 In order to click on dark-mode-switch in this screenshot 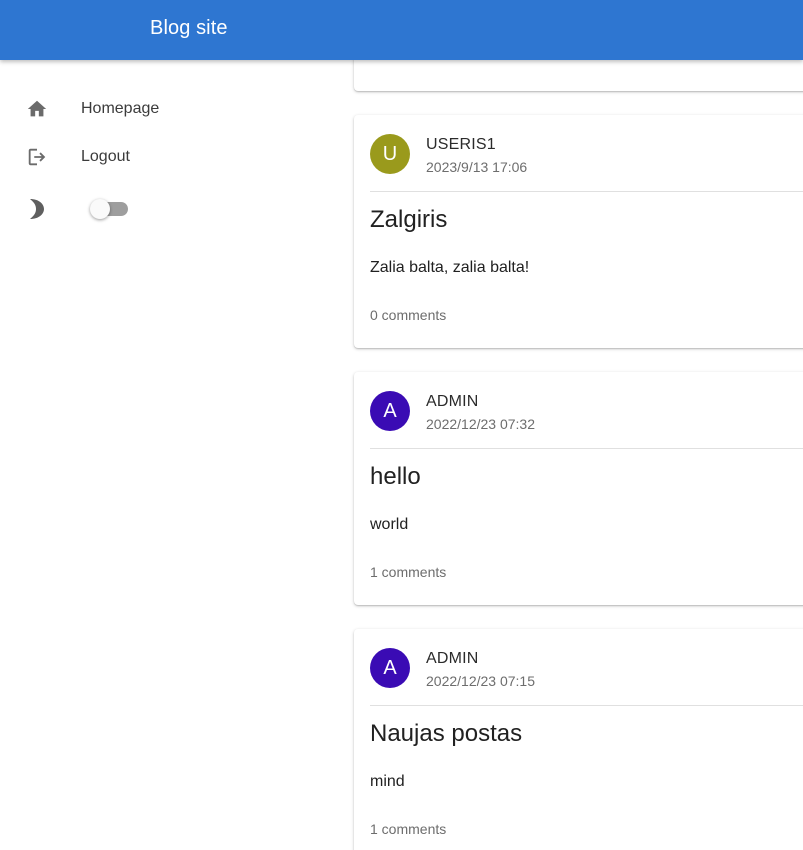, I will do `click(109, 209)`.